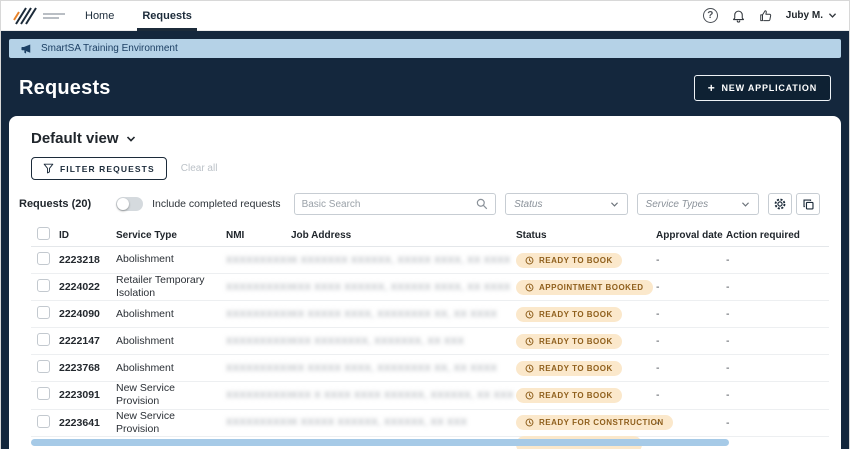 This screenshot has height=449, width=850. I want to click on service-types-select-value: Service Types, so click(677, 204).